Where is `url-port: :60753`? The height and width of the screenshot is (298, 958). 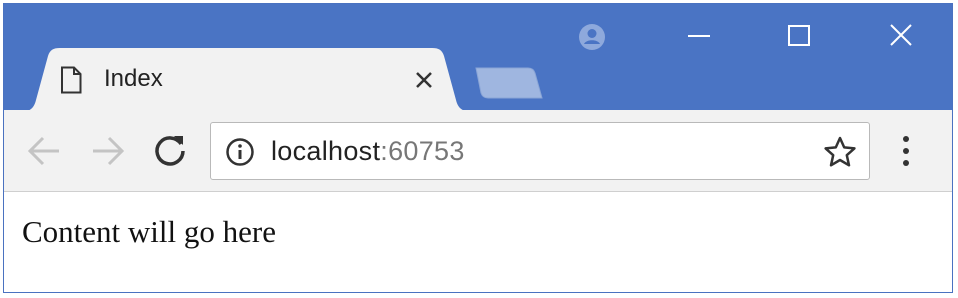
url-port: :60753 is located at coordinates (422, 151).